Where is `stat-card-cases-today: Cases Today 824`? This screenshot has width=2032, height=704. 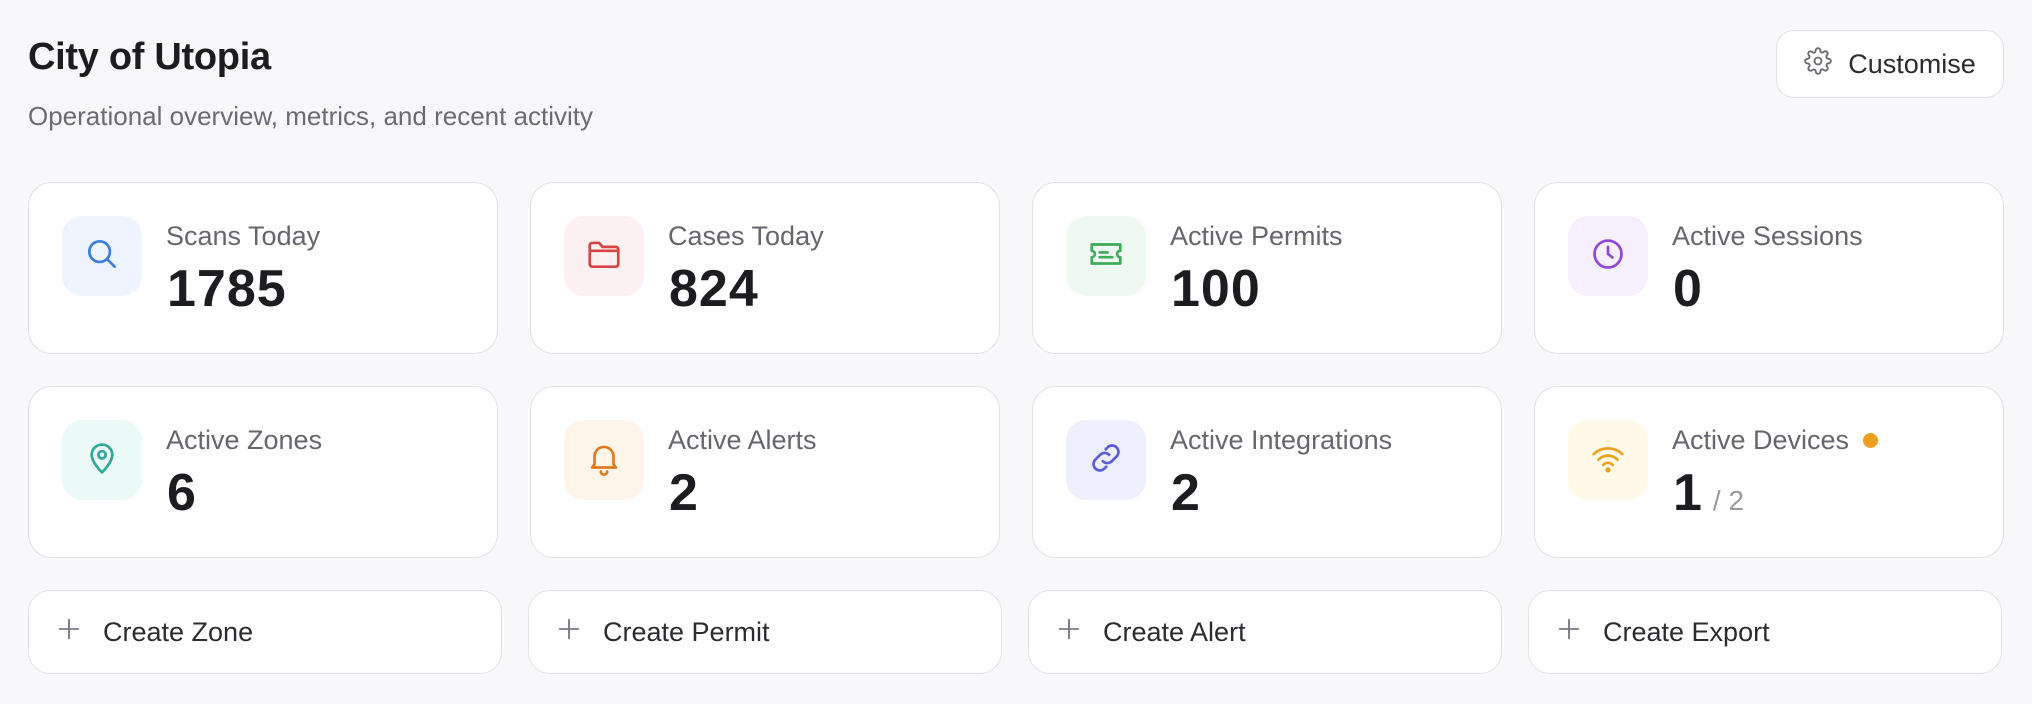
stat-card-cases-today: Cases Today 824 is located at coordinates (765, 268).